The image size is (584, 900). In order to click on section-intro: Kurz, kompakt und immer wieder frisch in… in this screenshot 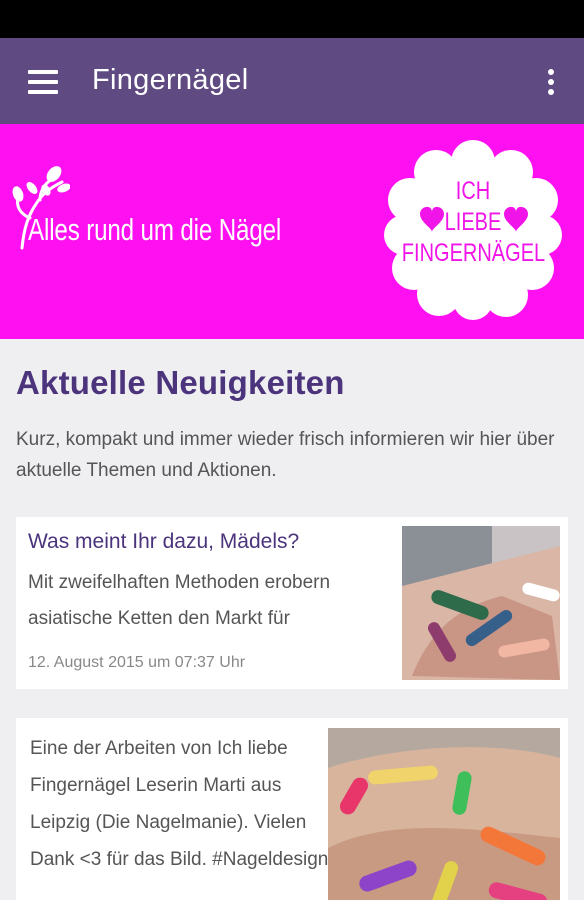, I will do `click(285, 455)`.